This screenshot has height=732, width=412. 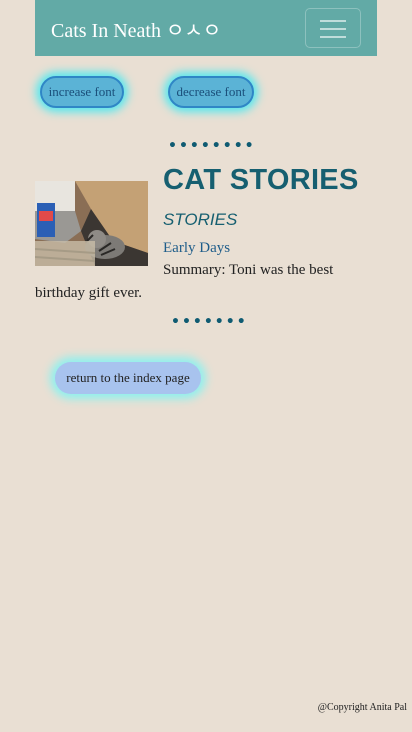 I want to click on menu-toggle-button, so click(x=333, y=28).